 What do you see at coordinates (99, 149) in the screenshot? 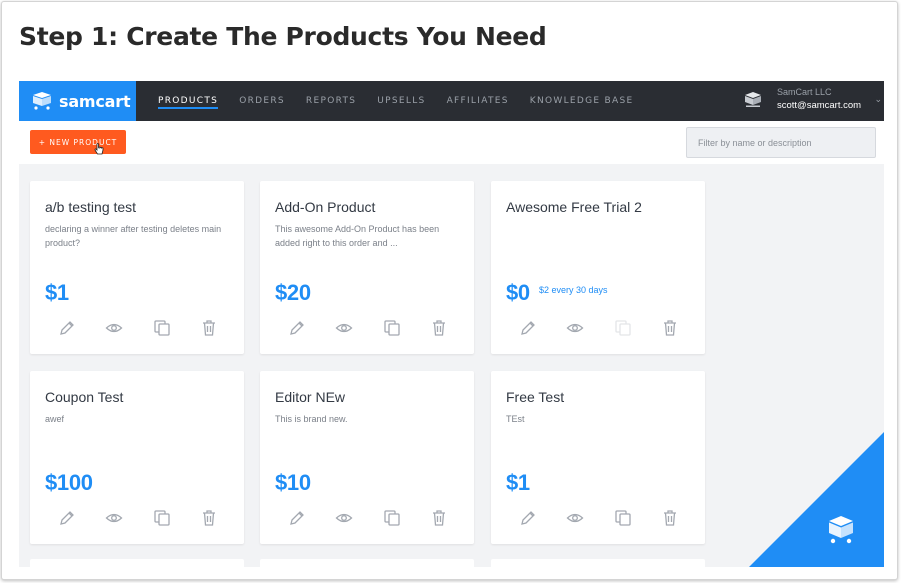
I see `hand-cursor-icon` at bounding box center [99, 149].